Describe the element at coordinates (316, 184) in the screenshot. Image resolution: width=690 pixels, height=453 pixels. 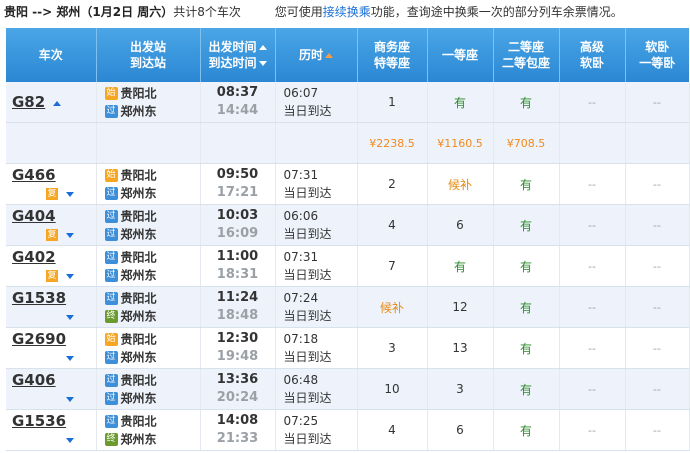
I see `duration-cell: 07:31 当日到达` at that location.